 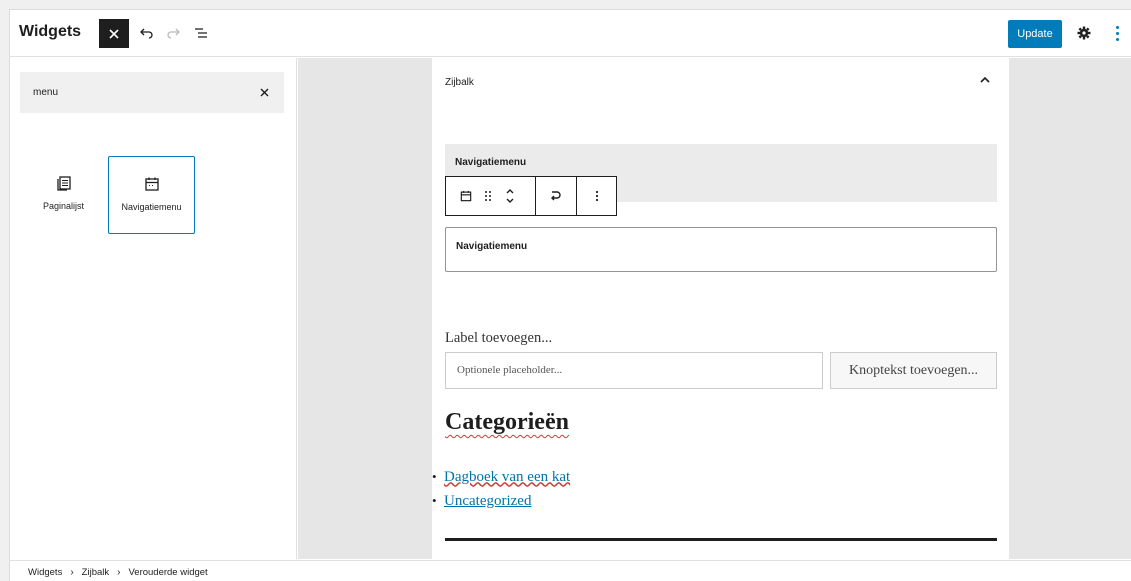 I want to click on search-value: menu, so click(x=45, y=92).